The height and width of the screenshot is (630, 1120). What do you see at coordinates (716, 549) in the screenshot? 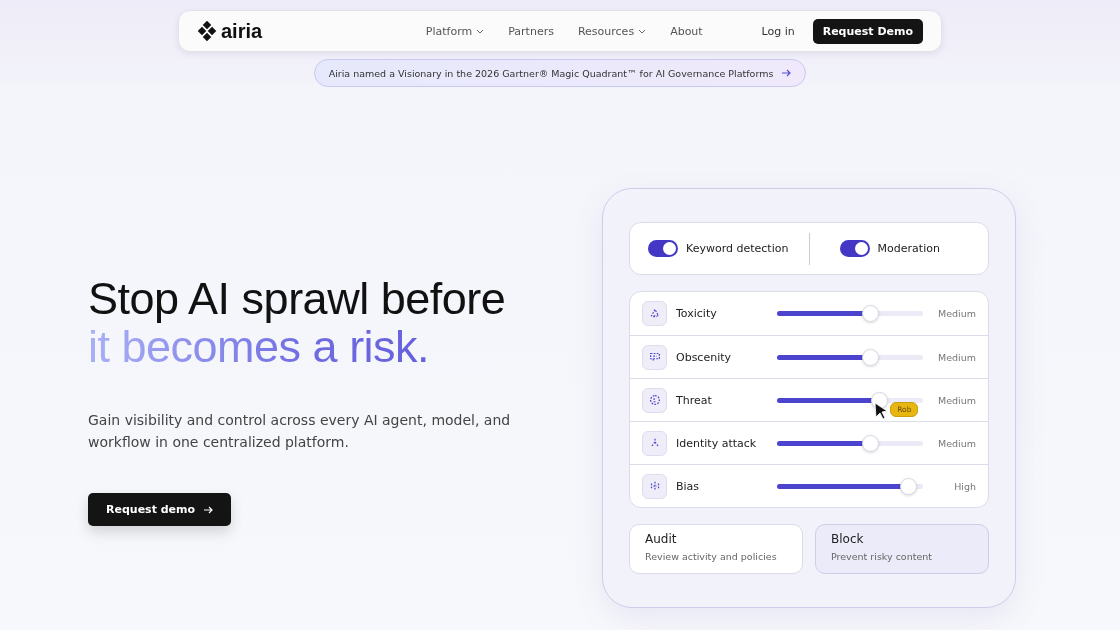
I see `action-option: Audit Review activity and policies` at bounding box center [716, 549].